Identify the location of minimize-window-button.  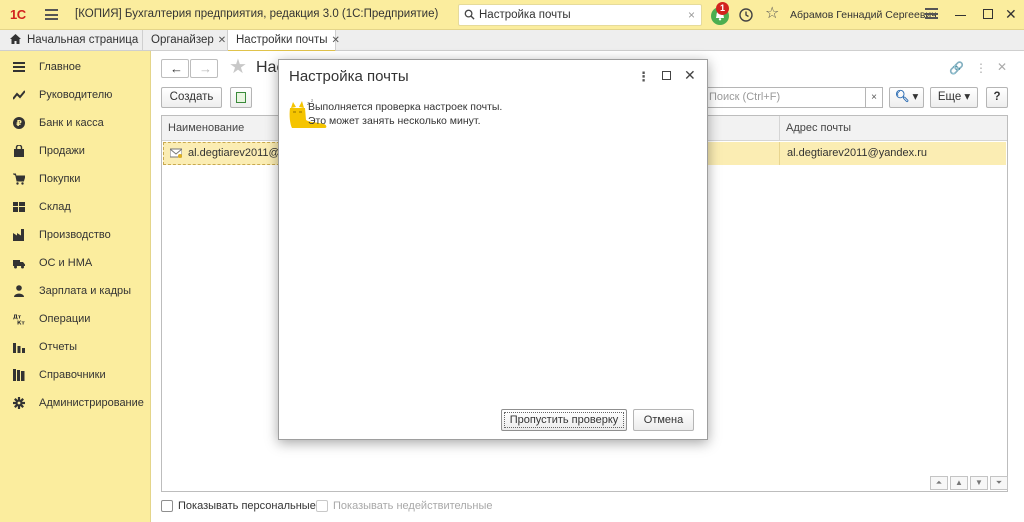
(961, 14).